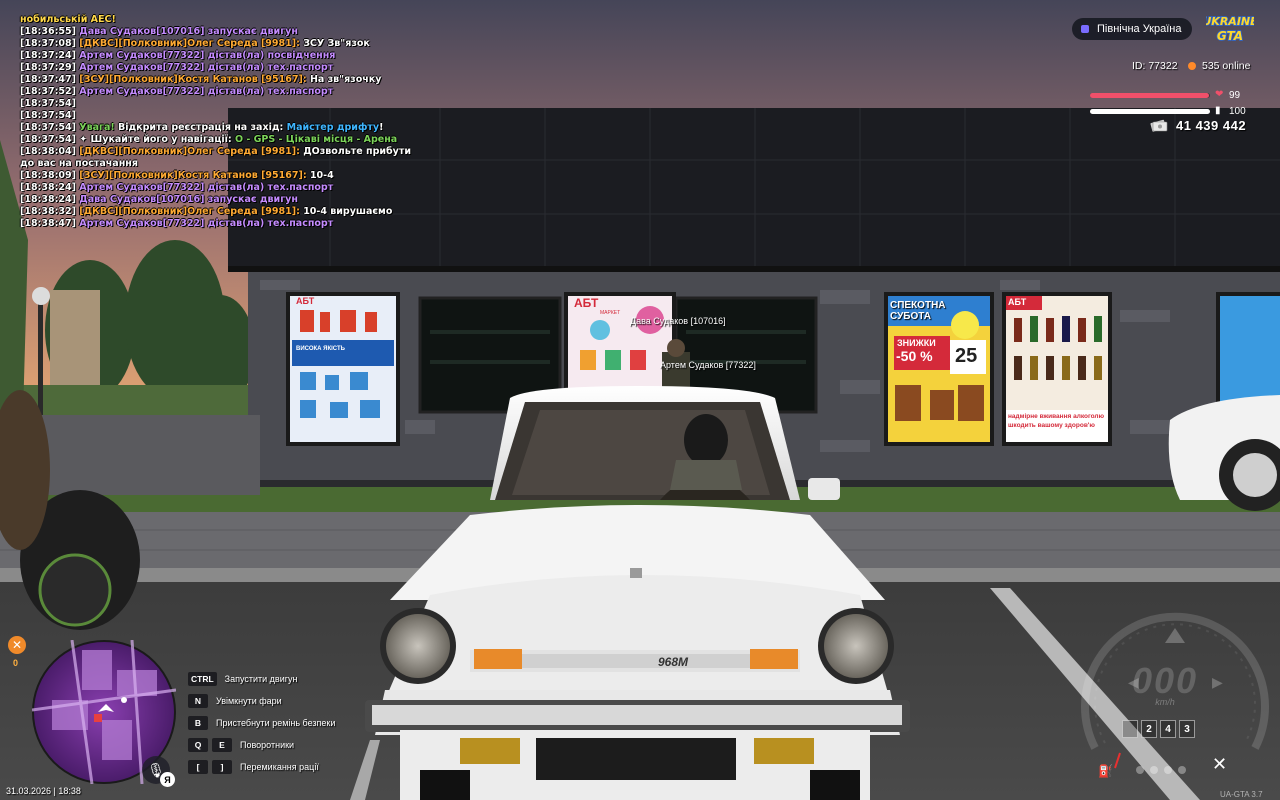 The width and height of the screenshot is (1280, 800). Describe the element at coordinates (198, 701) in the screenshot. I see `key-cap: N` at that location.